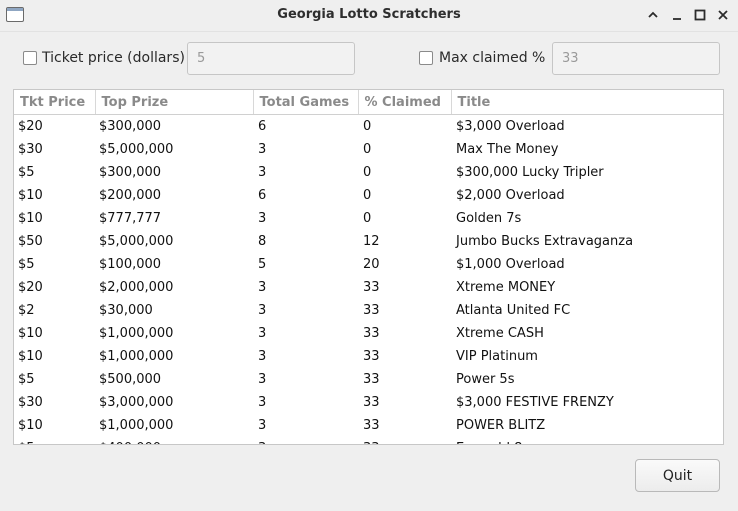  I want to click on table-row: $5$400,000333Emerald 8s, so click(368, 440).